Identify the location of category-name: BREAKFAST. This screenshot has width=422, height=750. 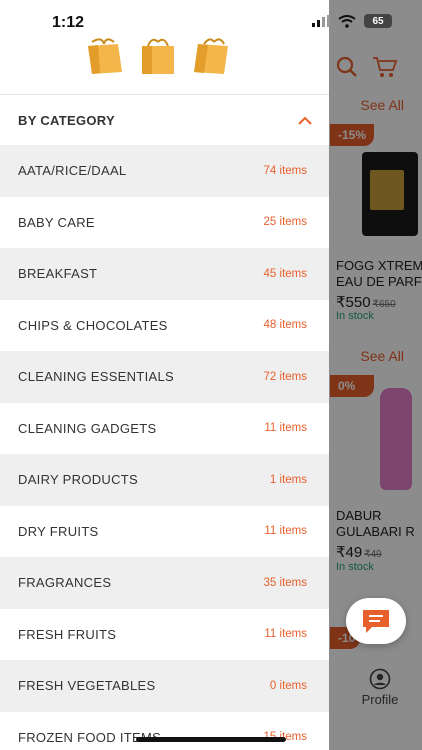
(58, 274).